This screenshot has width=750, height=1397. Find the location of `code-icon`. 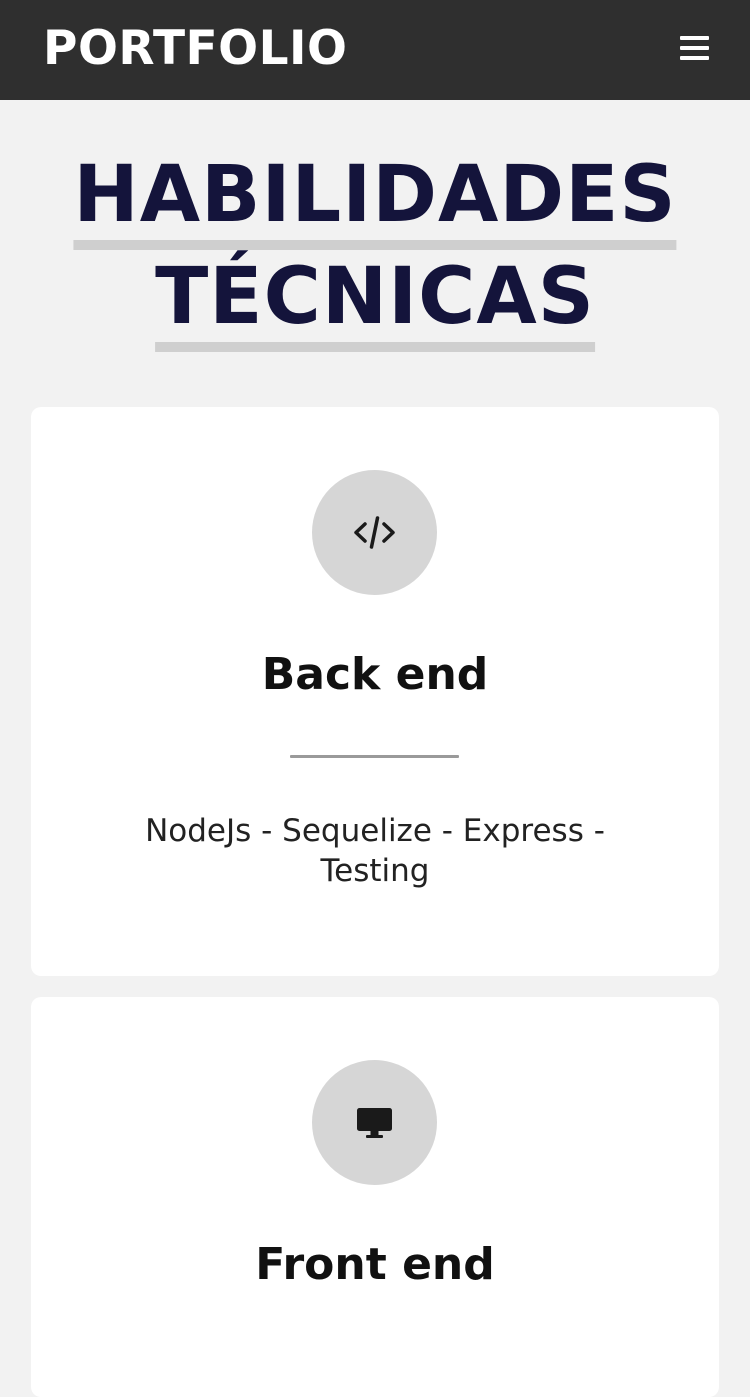

code-icon is located at coordinates (374, 532).